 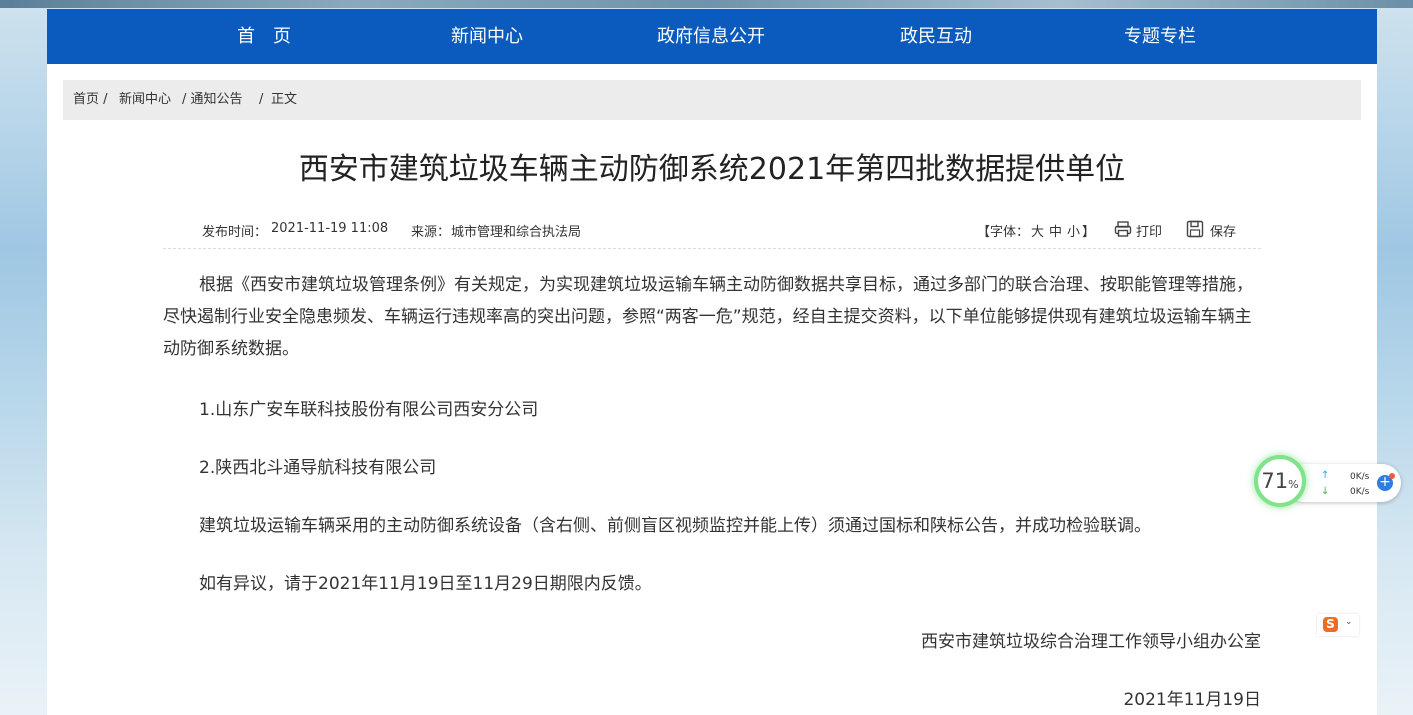 I want to click on publish-time: 2021-11-19 11:08, so click(x=330, y=228).